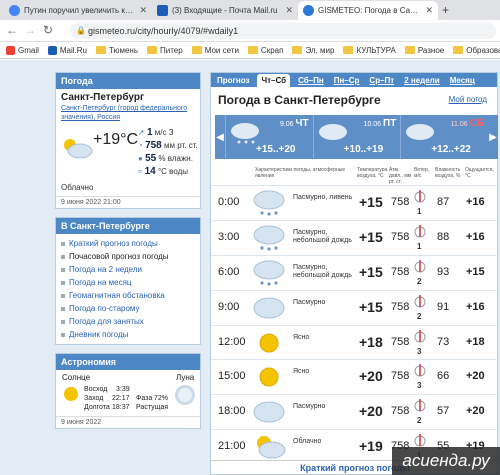 The image size is (500, 475). Describe the element at coordinates (220, 137) in the screenshot. I see `prev-days-icon: ◀` at that location.